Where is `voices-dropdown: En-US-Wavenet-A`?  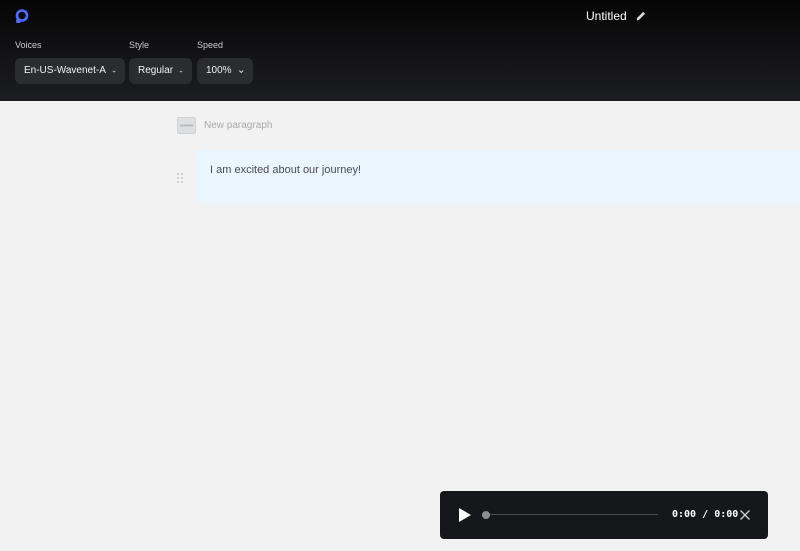
voices-dropdown: En-US-Wavenet-A is located at coordinates (70, 71).